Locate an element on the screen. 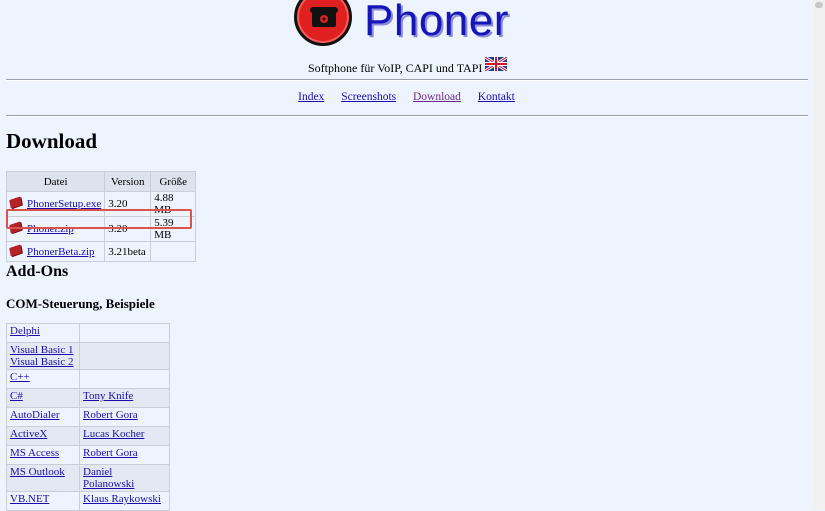  table-header-row: Datei Version Größe is located at coordinates (101, 181).